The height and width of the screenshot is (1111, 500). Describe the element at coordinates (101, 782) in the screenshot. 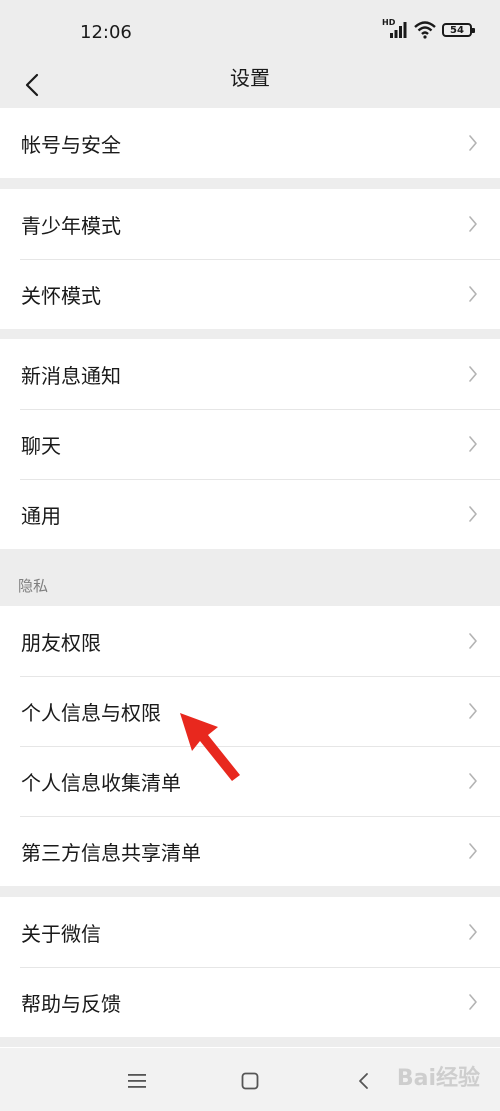

I see `settings-item-label: 个人信息收集清单` at that location.